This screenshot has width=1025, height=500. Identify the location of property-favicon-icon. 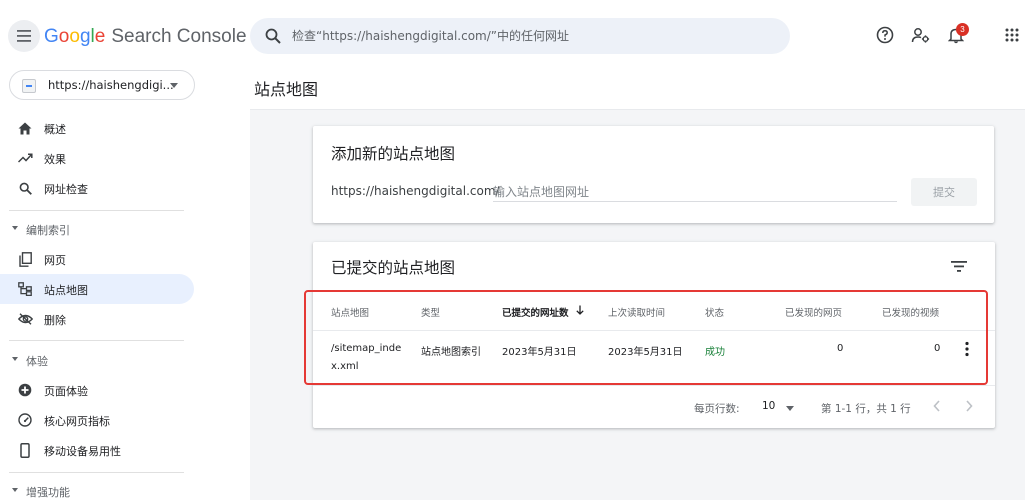
(29, 86).